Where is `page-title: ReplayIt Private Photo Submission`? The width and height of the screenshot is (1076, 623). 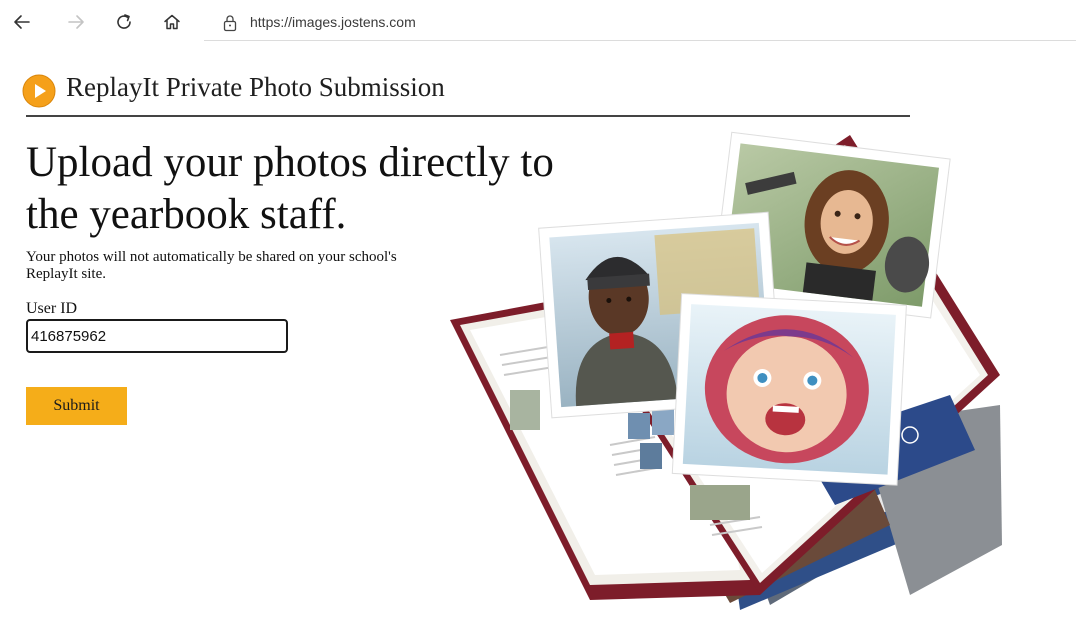
page-title: ReplayIt Private Photo Submission is located at coordinates (255, 87).